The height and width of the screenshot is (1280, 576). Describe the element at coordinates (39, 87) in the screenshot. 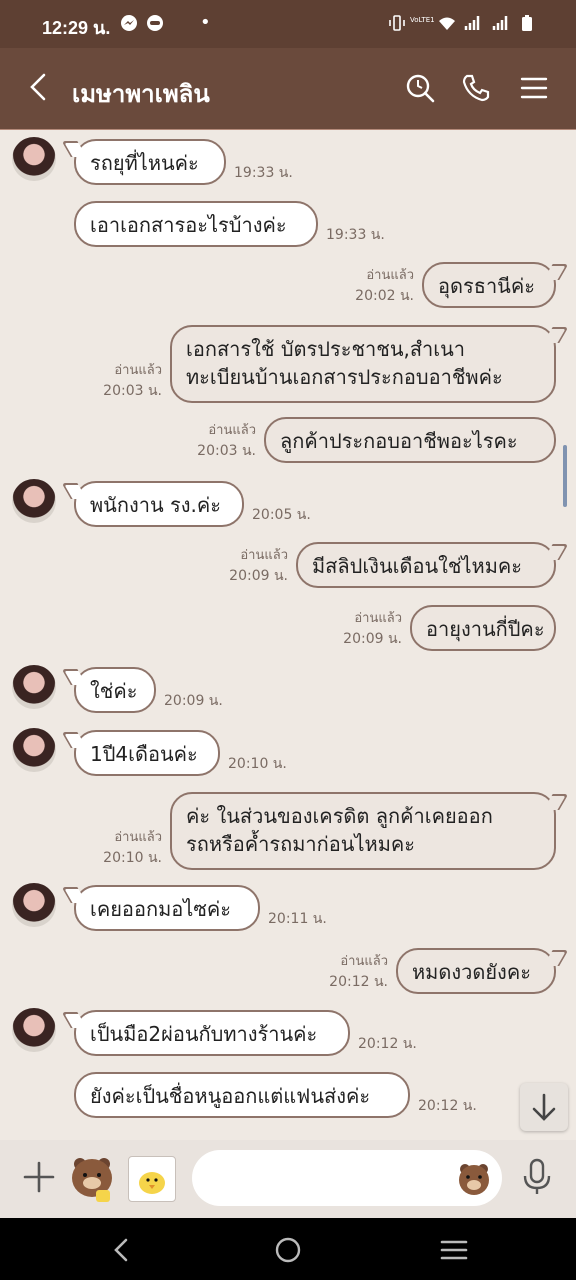

I see `back-arrow-icon` at that location.